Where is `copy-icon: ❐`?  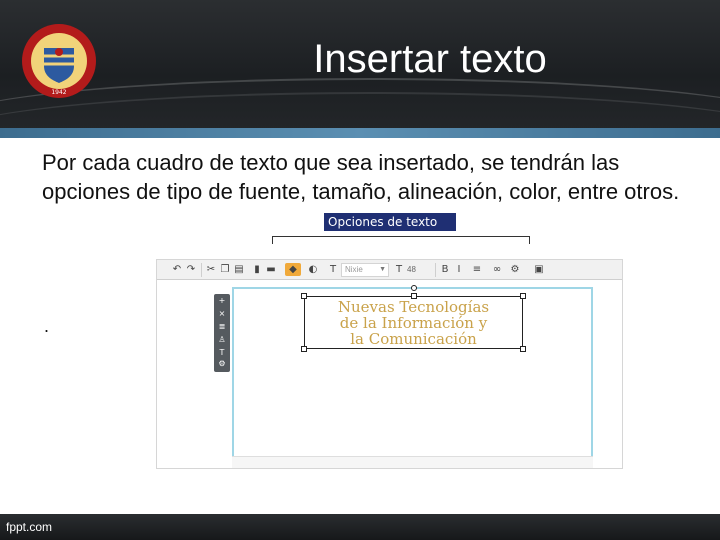
copy-icon: ❐ is located at coordinates (225, 269).